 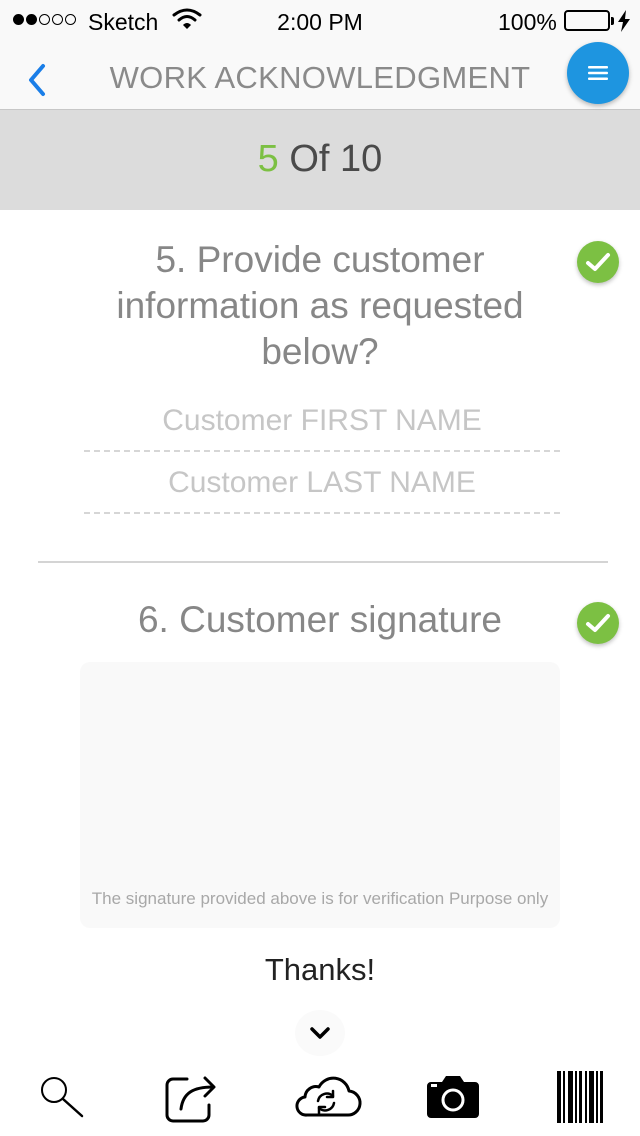 I want to click on question-title: 6. Customer signature, so click(x=319, y=619).